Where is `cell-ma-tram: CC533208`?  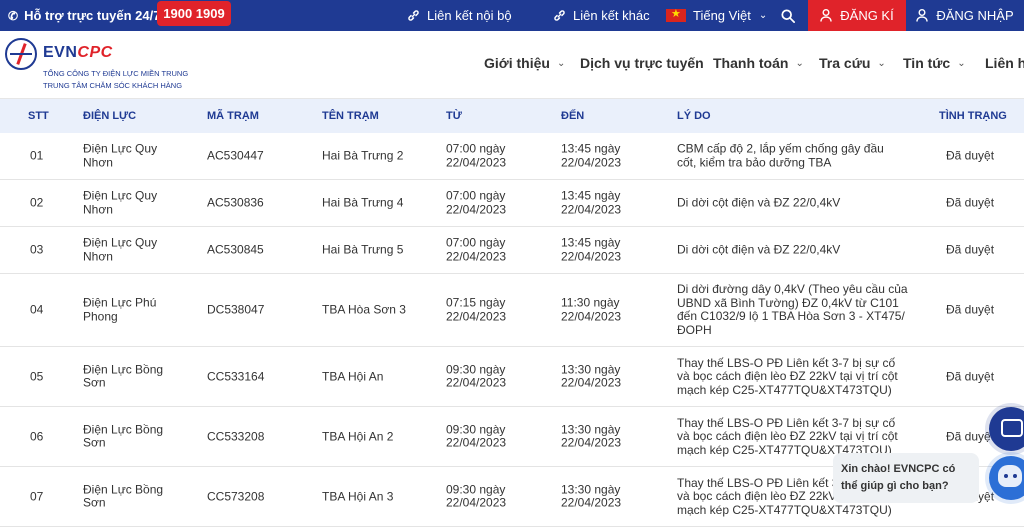
cell-ma-tram: CC533208 is located at coordinates (236, 435).